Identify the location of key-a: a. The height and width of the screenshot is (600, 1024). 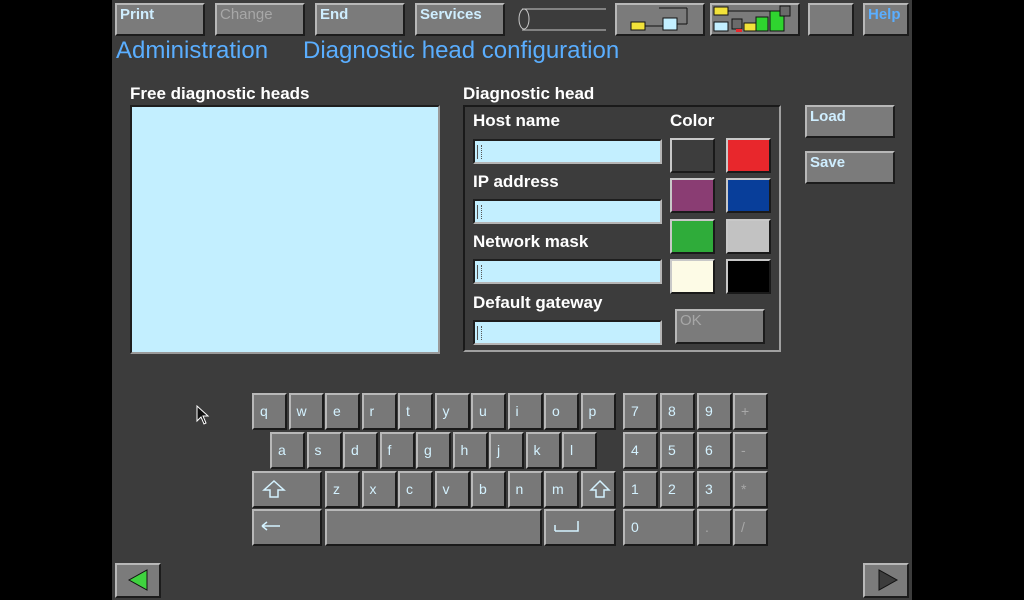
(287, 450).